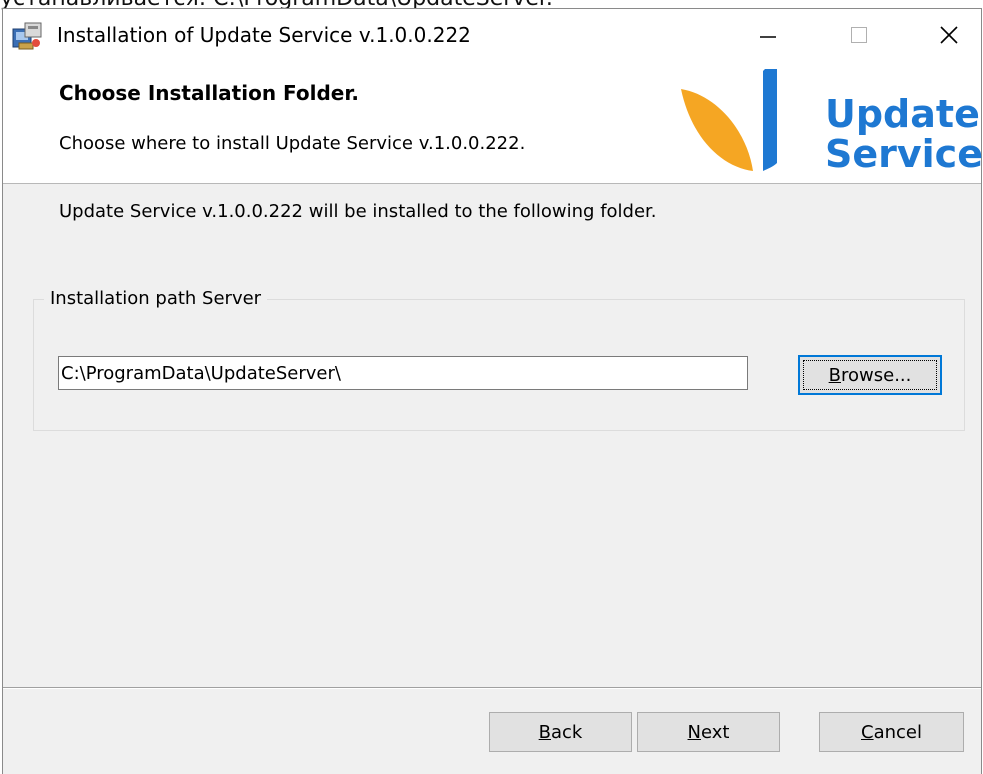 The height and width of the screenshot is (774, 983). I want to click on footer-divider, so click(492, 688).